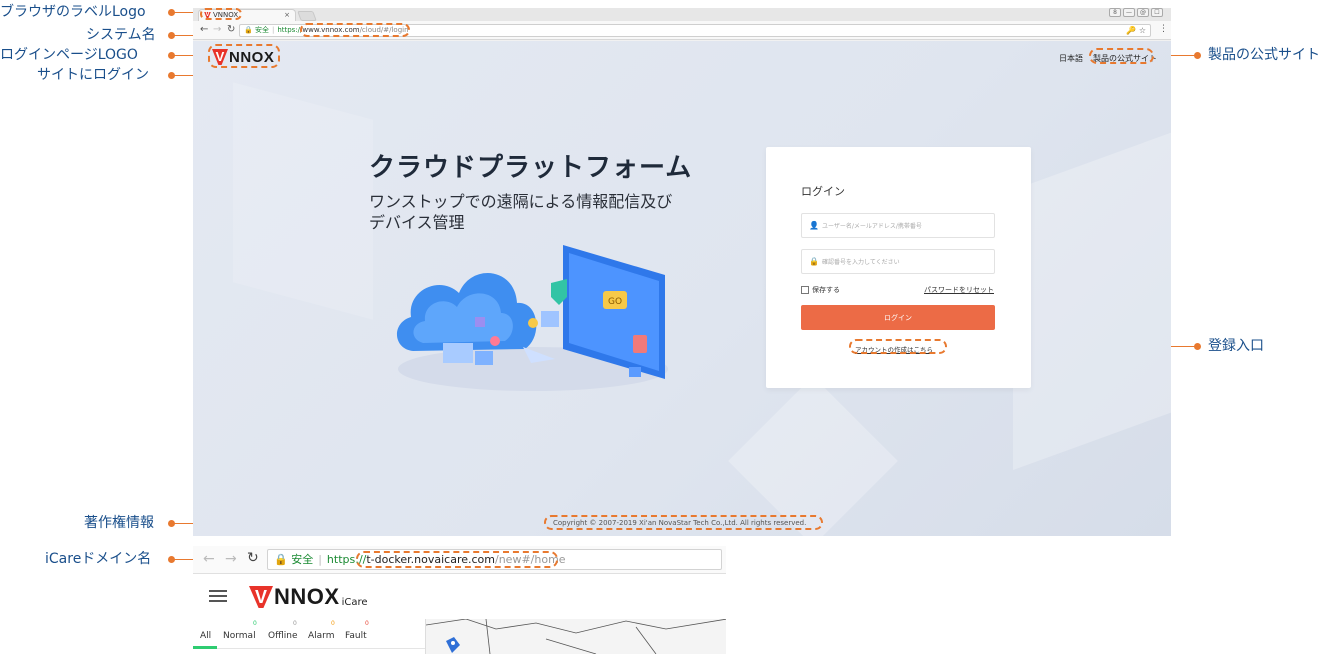 This screenshot has height=654, width=1336. I want to click on login-button: ログイン, so click(898, 317).